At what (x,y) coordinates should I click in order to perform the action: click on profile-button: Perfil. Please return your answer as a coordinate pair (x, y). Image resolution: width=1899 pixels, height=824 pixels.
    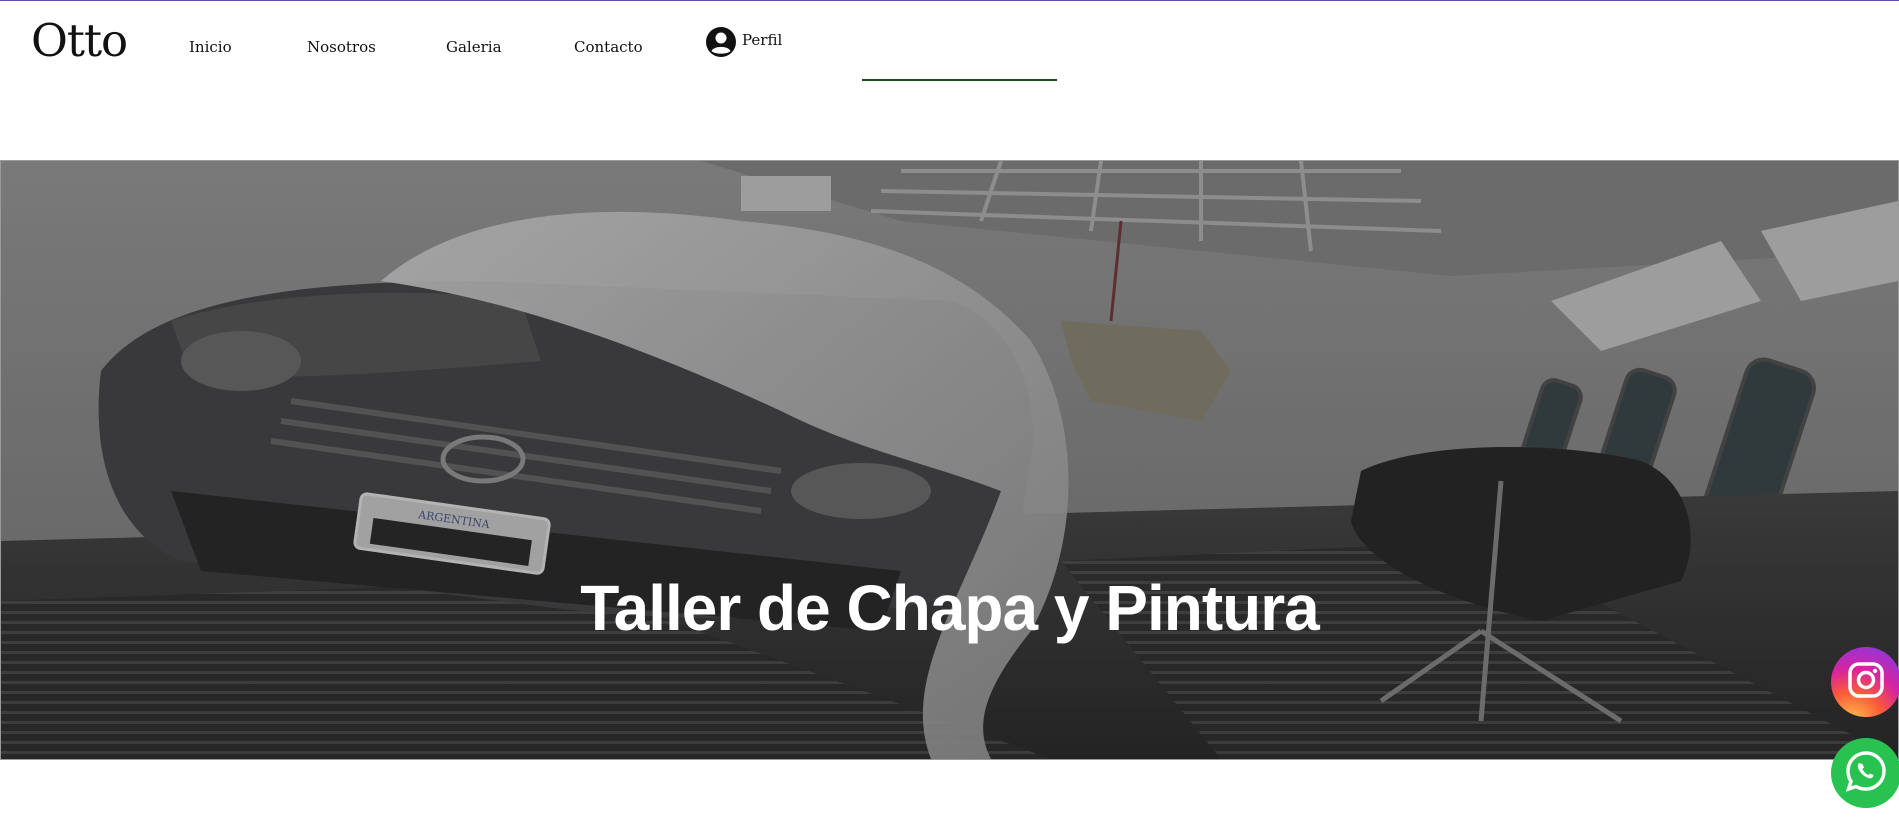
    Looking at the image, I should click on (744, 44).